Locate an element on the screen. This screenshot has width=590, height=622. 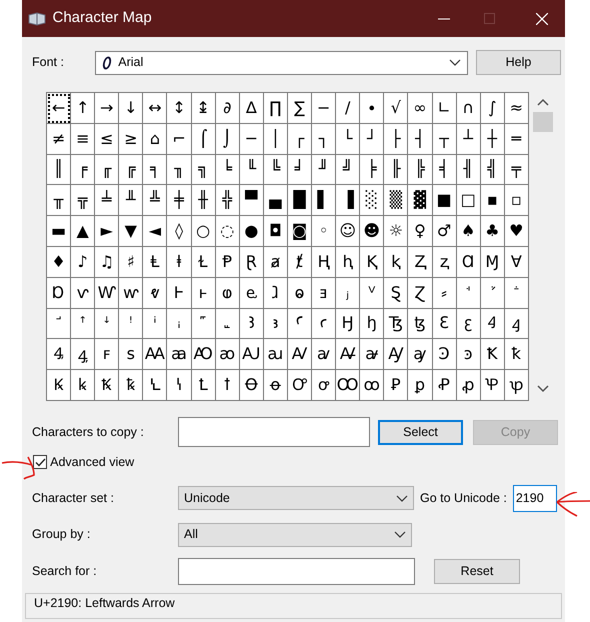
character-cell: ⱳ is located at coordinates (131, 293).